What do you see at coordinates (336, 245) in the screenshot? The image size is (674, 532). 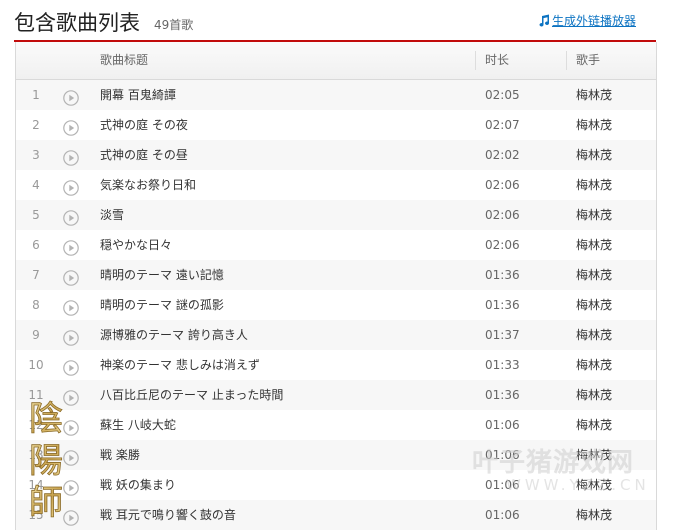 I see `table-row: 6 穏やかな日々 02:06 梅林茂` at bounding box center [336, 245].